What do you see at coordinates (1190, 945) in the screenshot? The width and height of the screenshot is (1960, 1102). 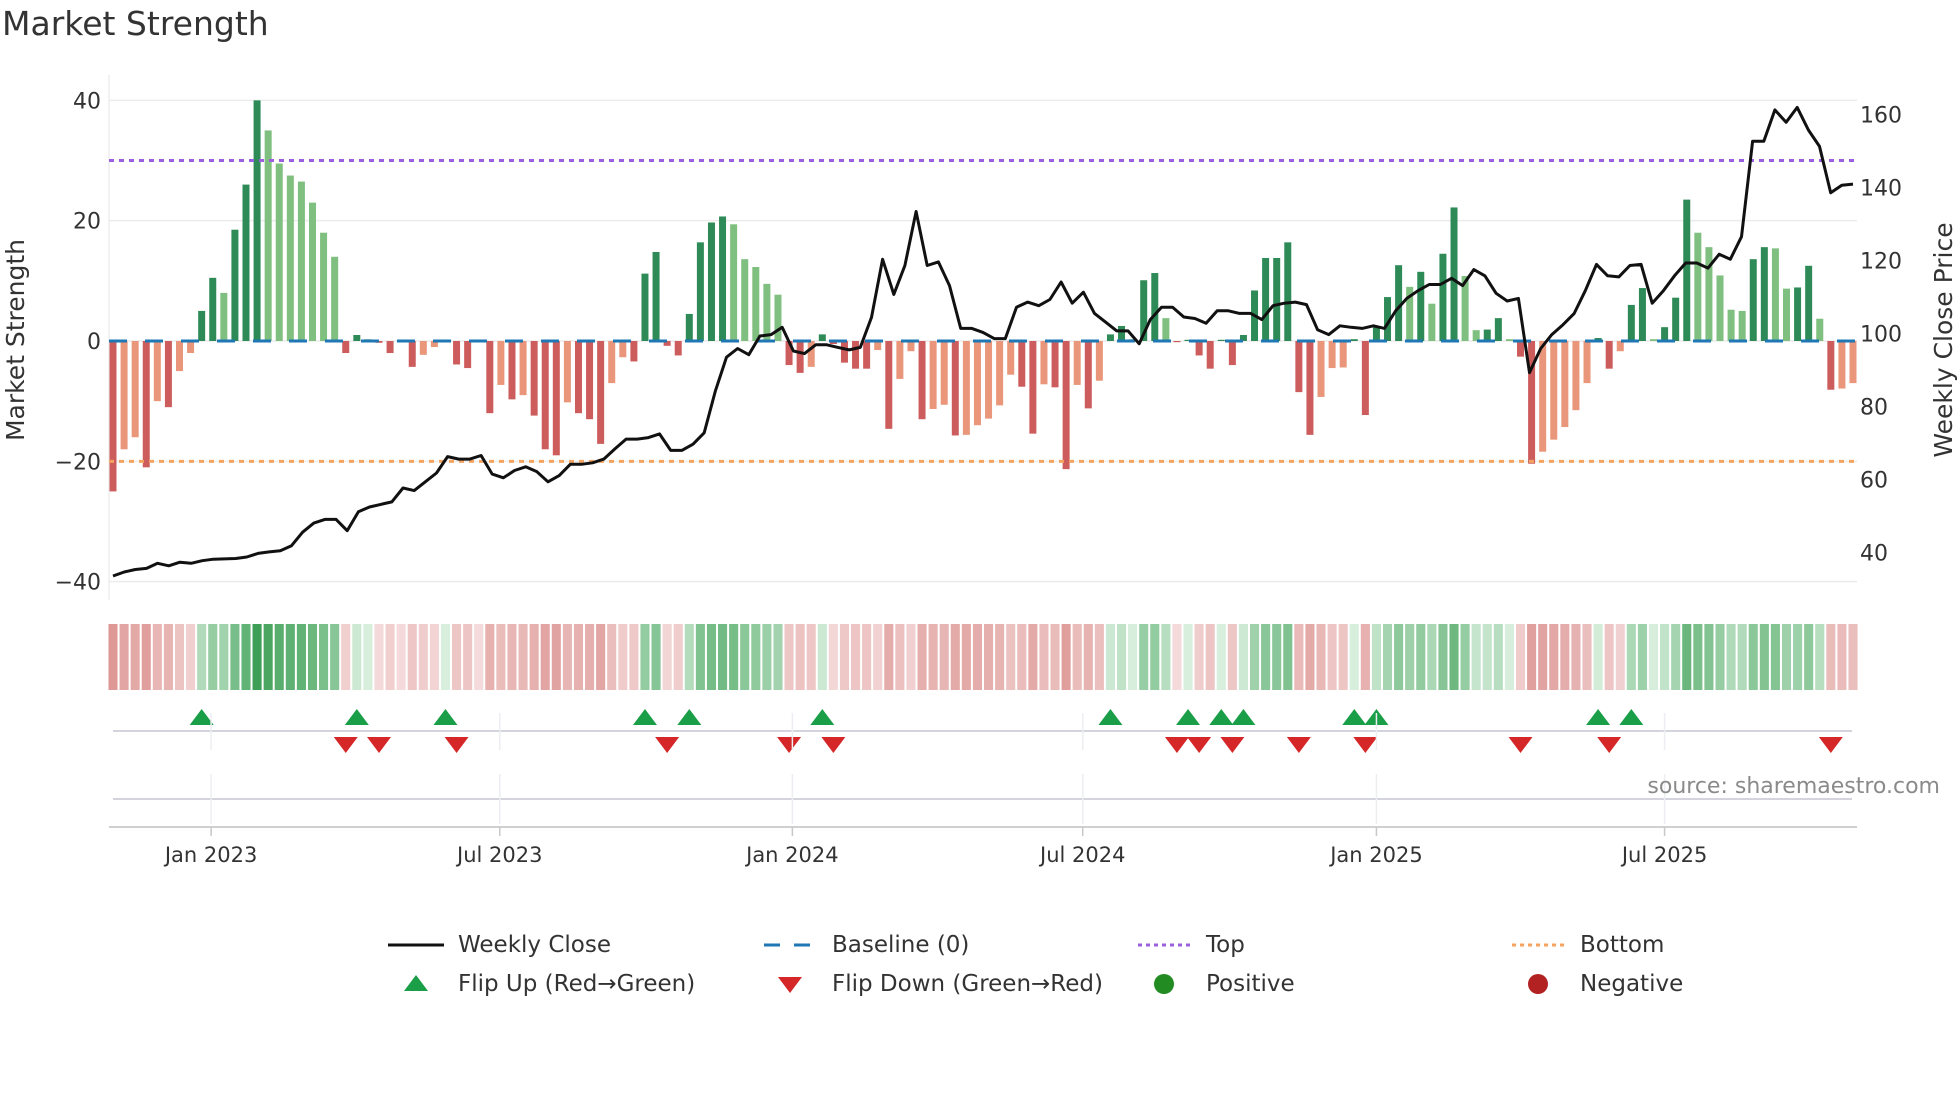 I see `legend-top: Top` at bounding box center [1190, 945].